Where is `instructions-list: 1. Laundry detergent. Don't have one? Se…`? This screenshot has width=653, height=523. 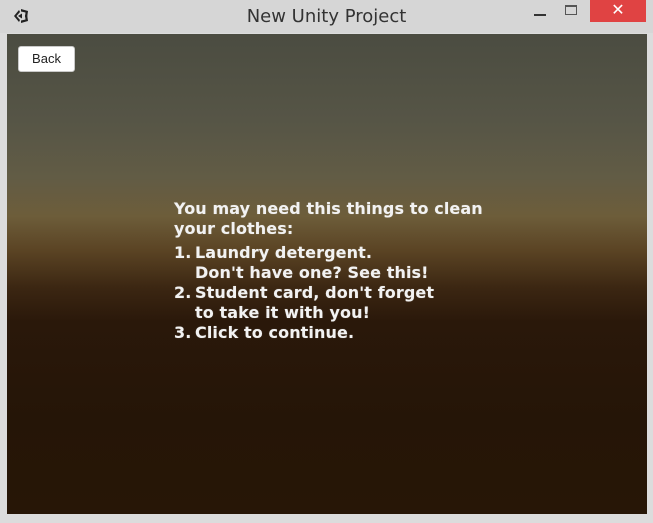 instructions-list: 1. Laundry detergent. Don't have one? Se… is located at coordinates (334, 293).